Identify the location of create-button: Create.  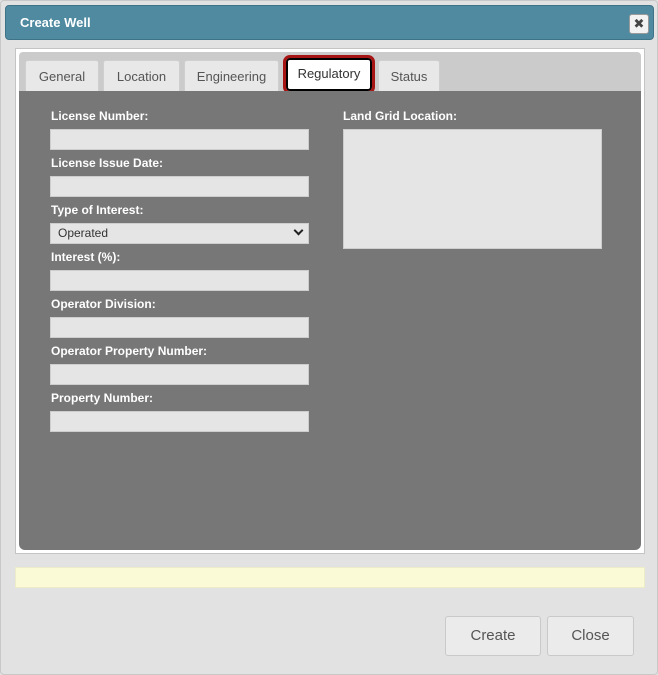
(493, 636).